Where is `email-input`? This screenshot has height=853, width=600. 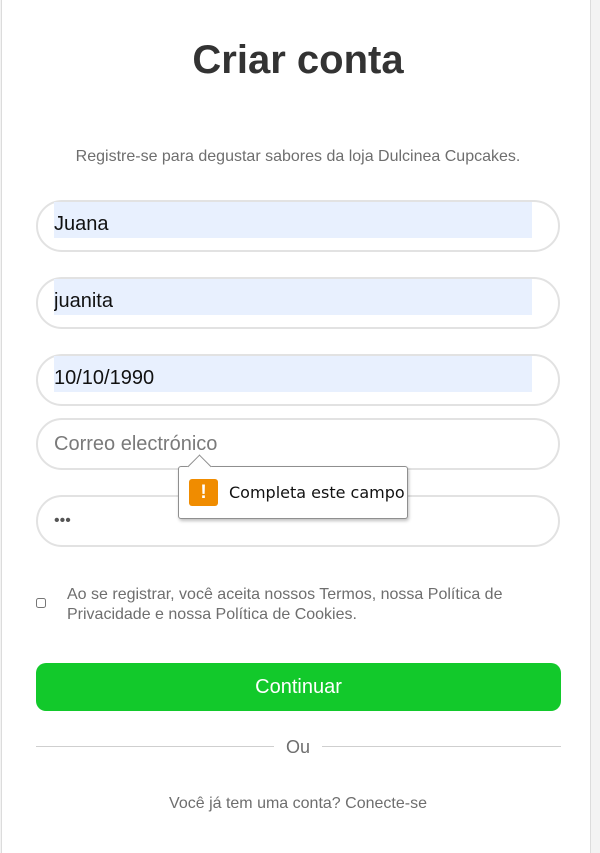
email-input is located at coordinates (289, 444).